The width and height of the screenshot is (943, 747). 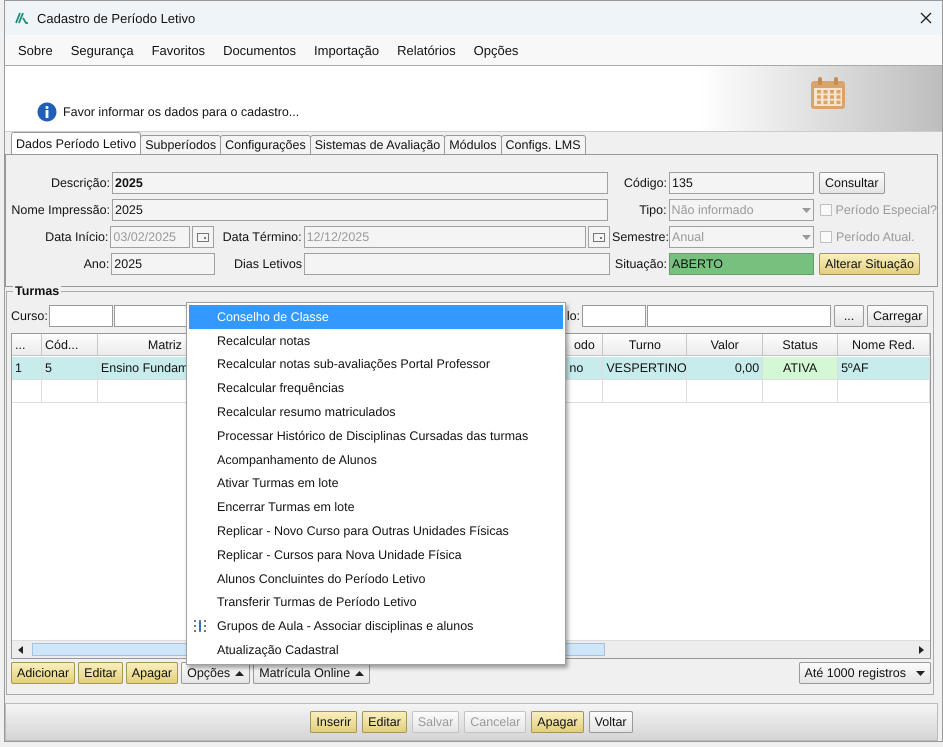 I want to click on field-label: Semestre:, so click(x=639, y=237).